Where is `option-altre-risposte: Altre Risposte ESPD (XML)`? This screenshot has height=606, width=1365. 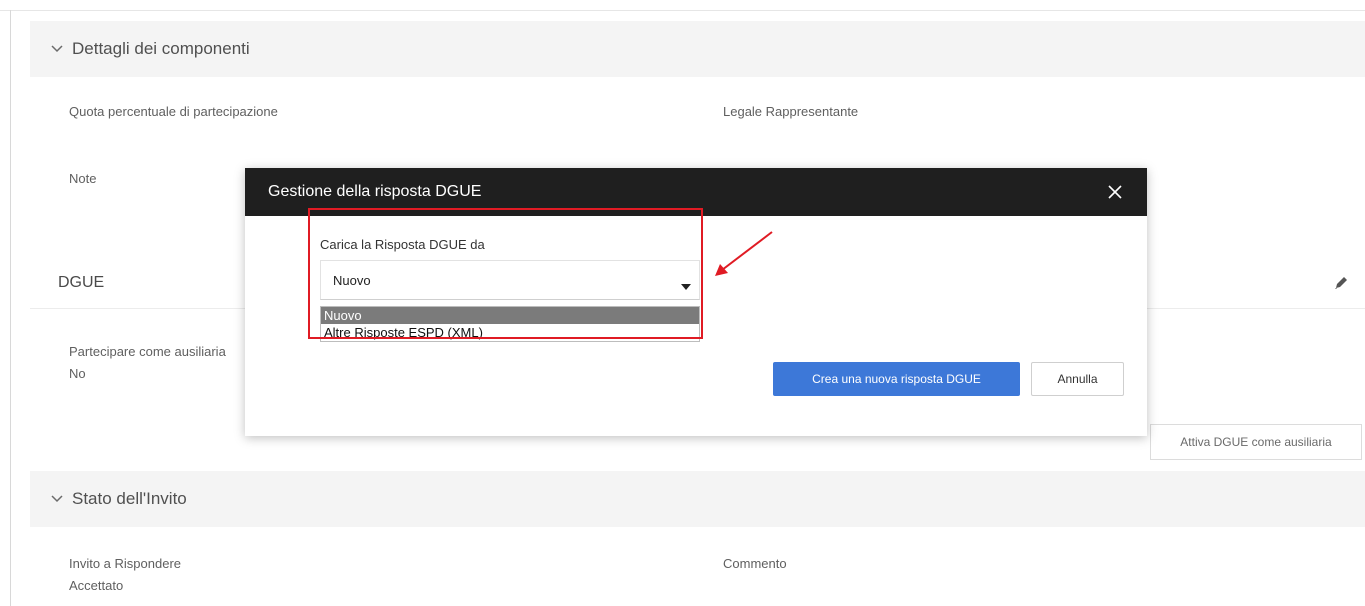
option-altre-risposte: Altre Risposte ESPD (XML) is located at coordinates (510, 332).